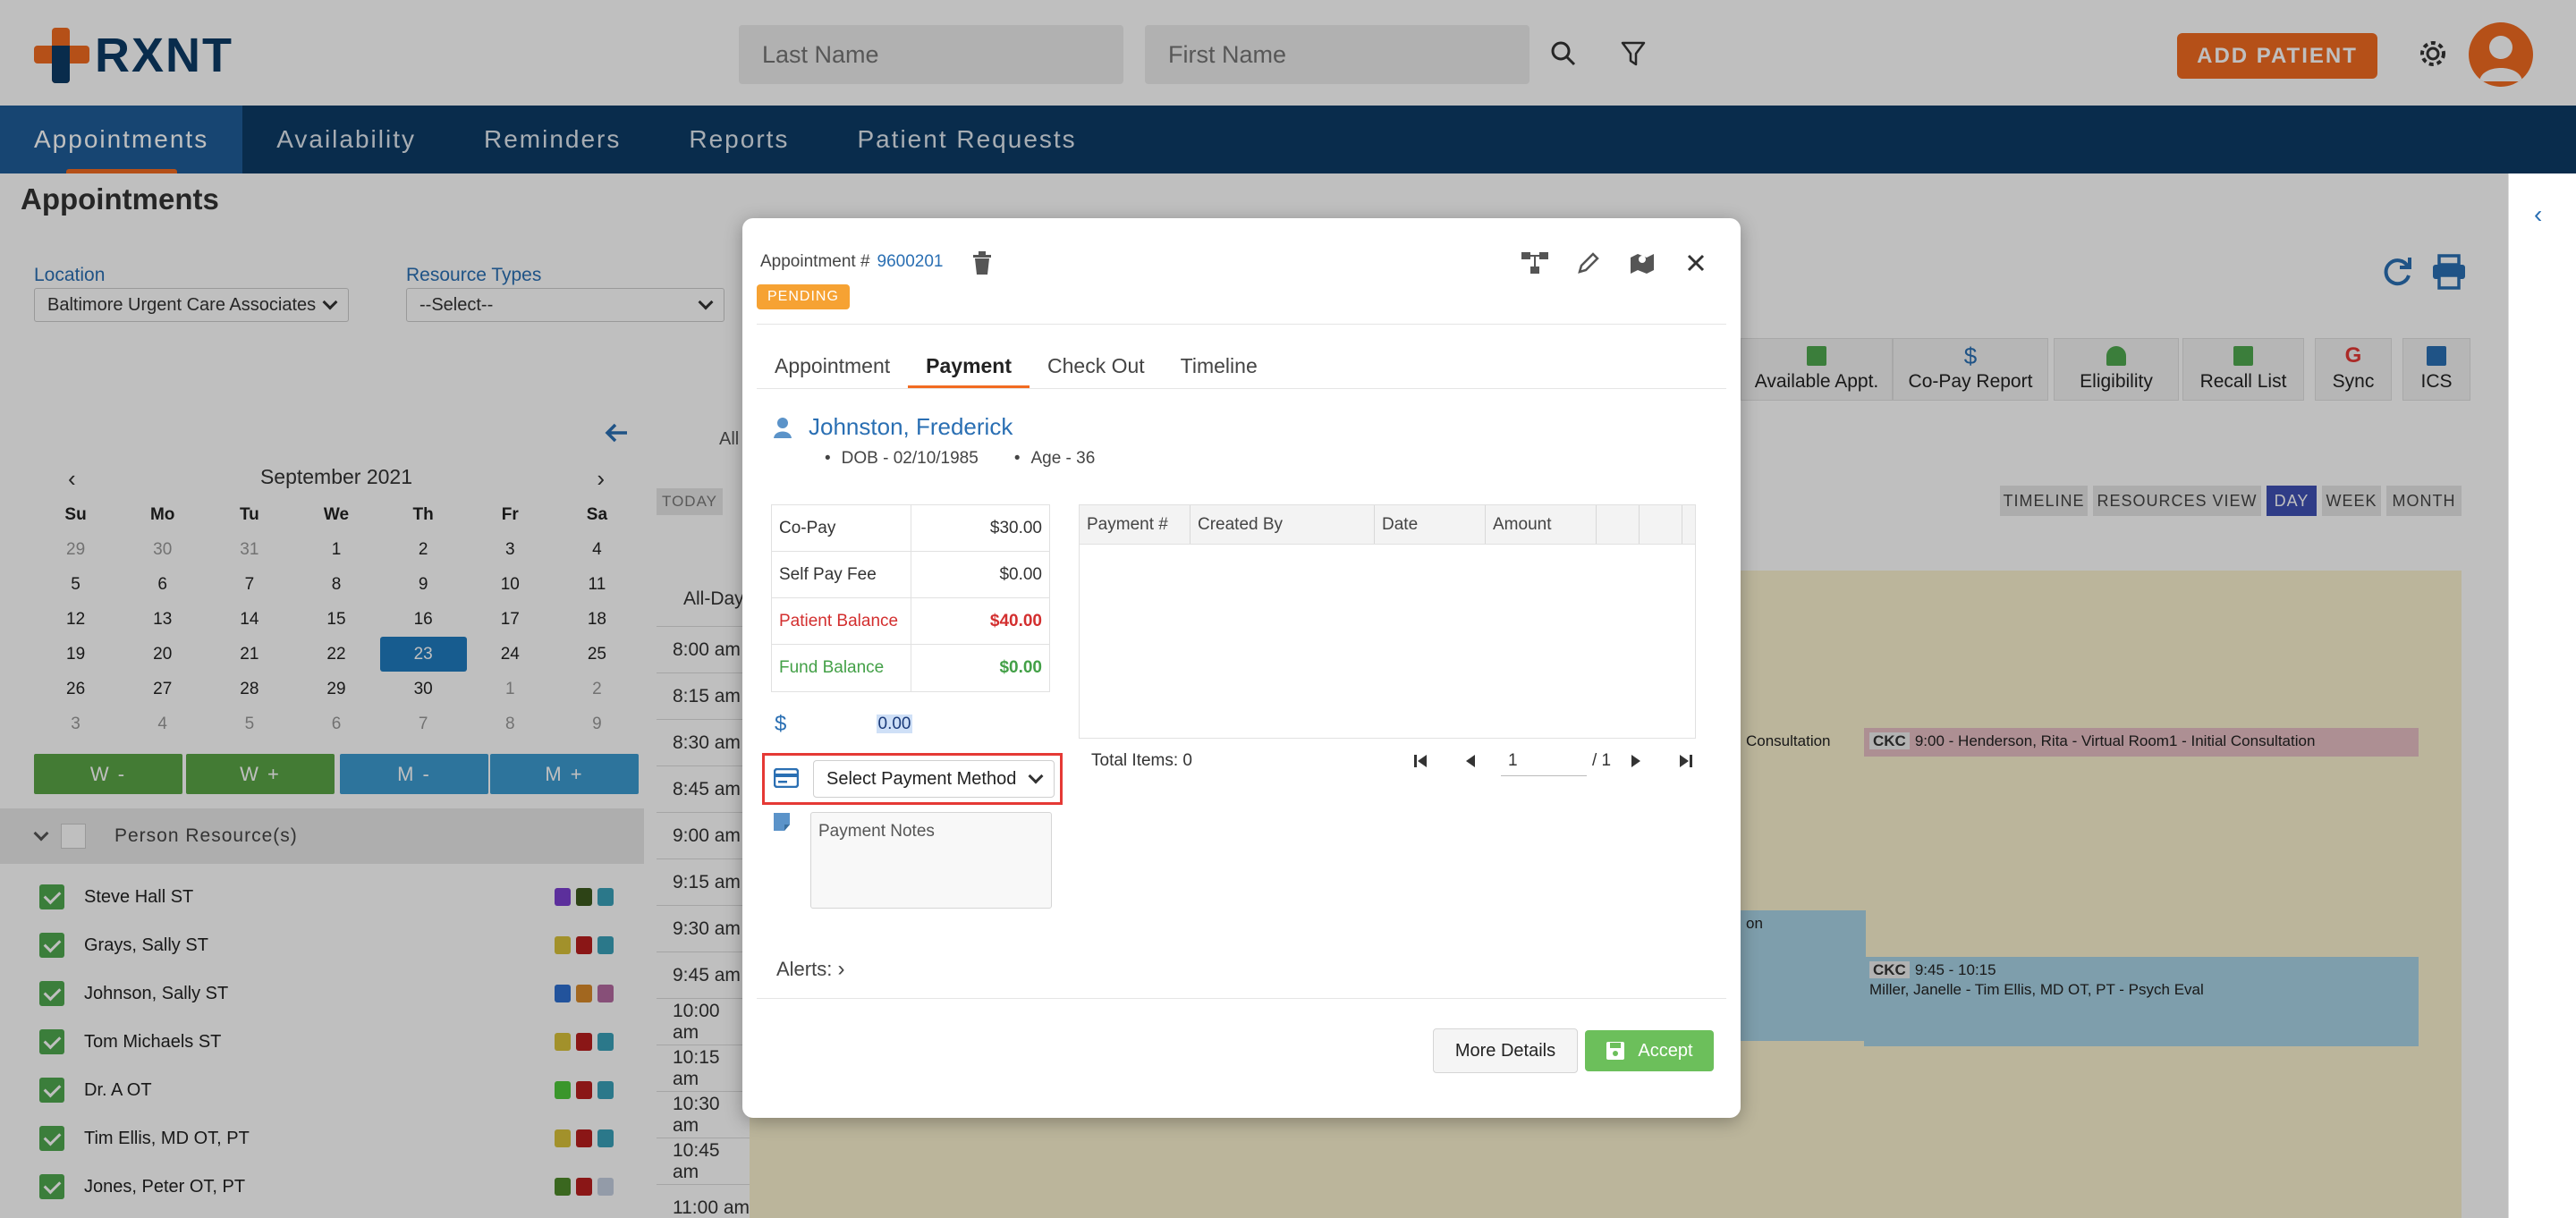 The image size is (2576, 1218). What do you see at coordinates (1696, 263) in the screenshot?
I see `close-icon` at bounding box center [1696, 263].